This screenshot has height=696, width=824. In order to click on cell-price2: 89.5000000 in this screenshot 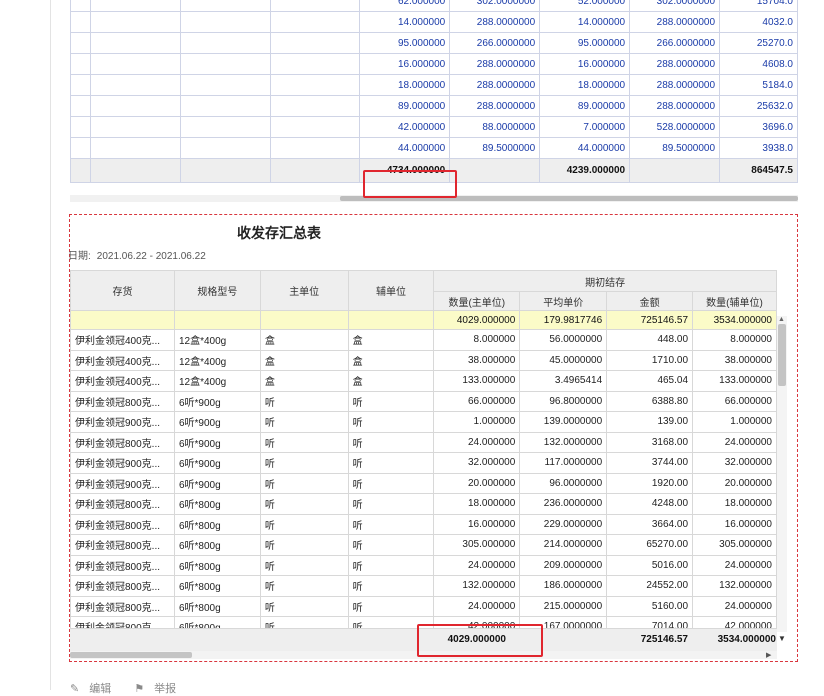, I will do `click(675, 148)`.